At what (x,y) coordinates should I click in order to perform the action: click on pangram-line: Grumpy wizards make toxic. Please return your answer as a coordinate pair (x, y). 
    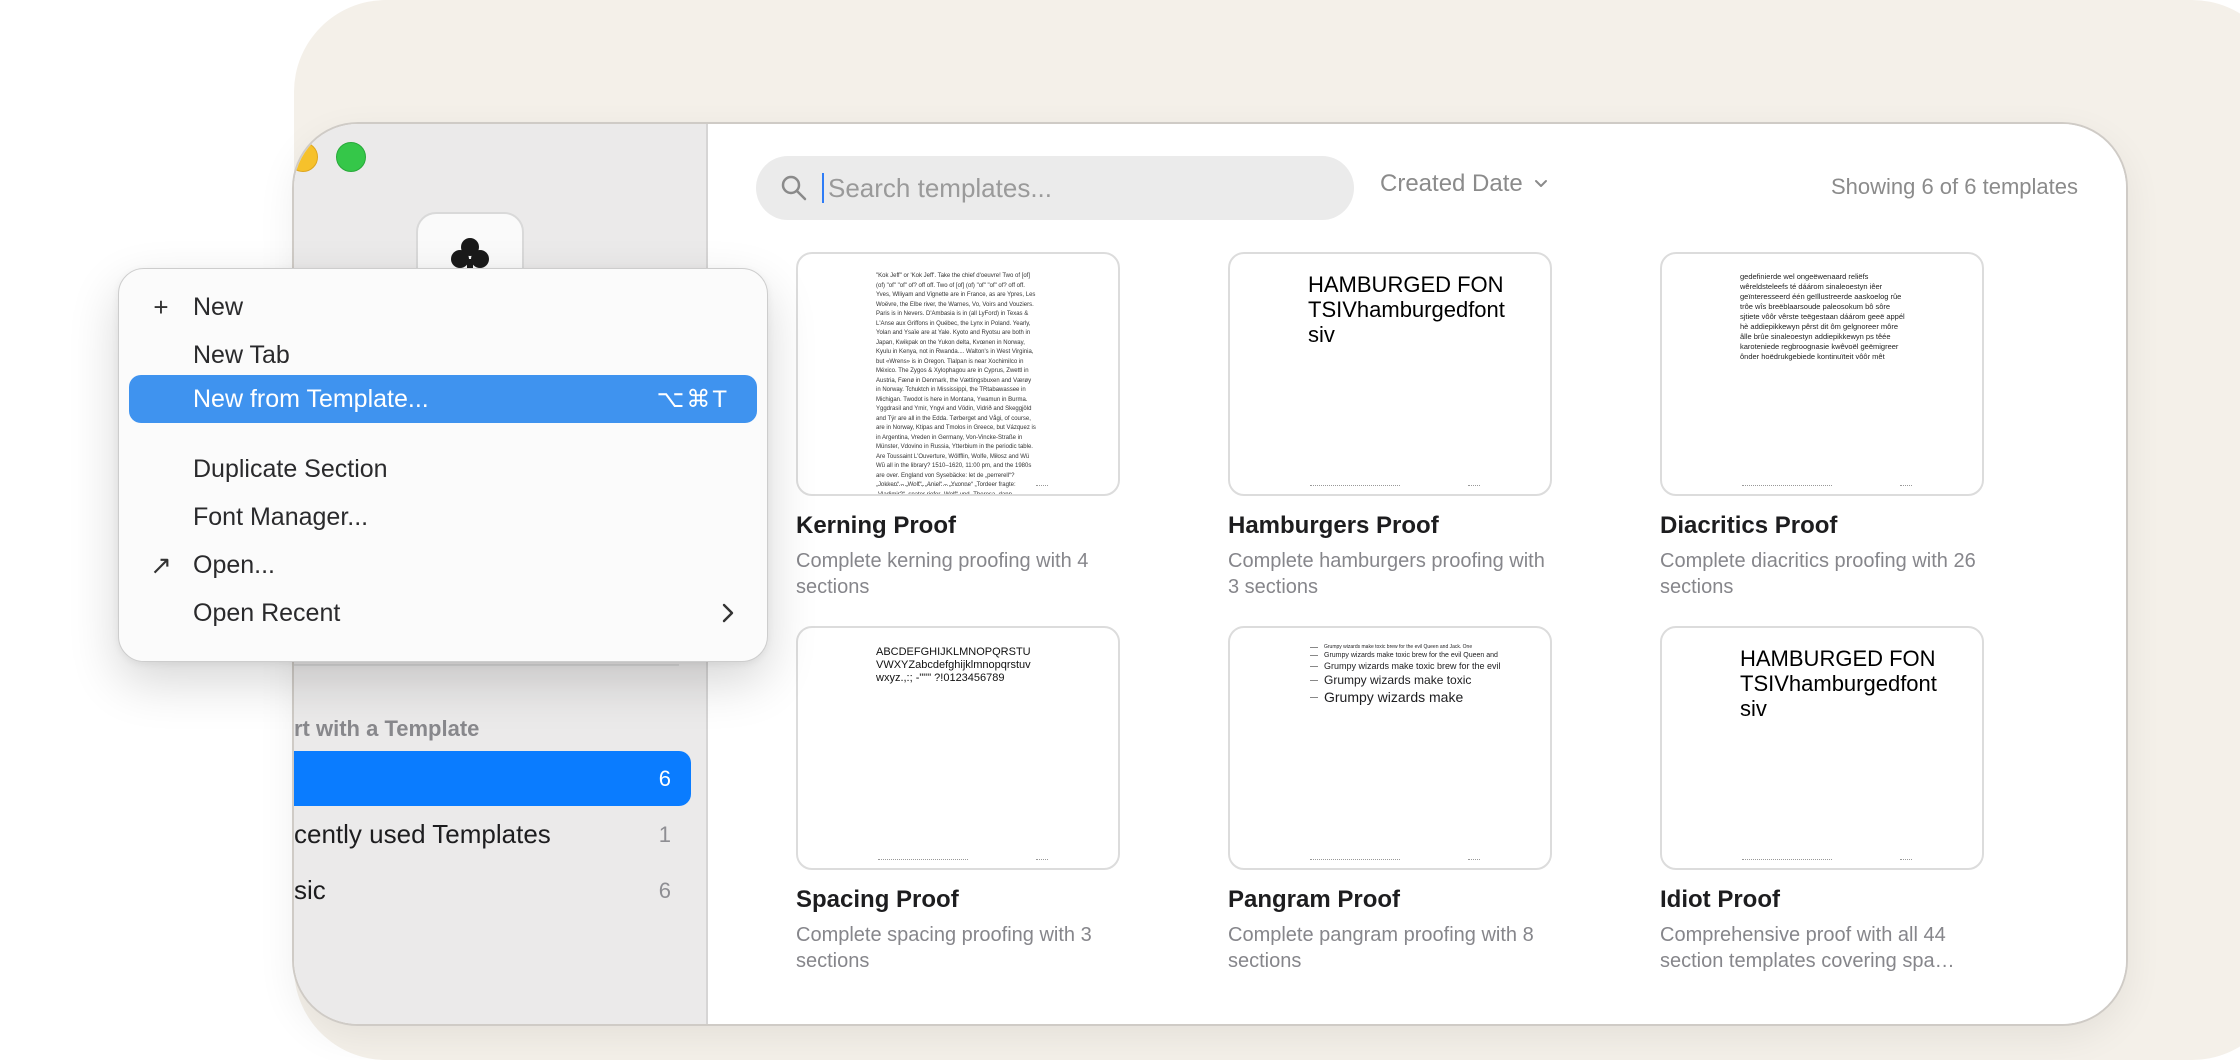
    Looking at the image, I should click on (1420, 680).